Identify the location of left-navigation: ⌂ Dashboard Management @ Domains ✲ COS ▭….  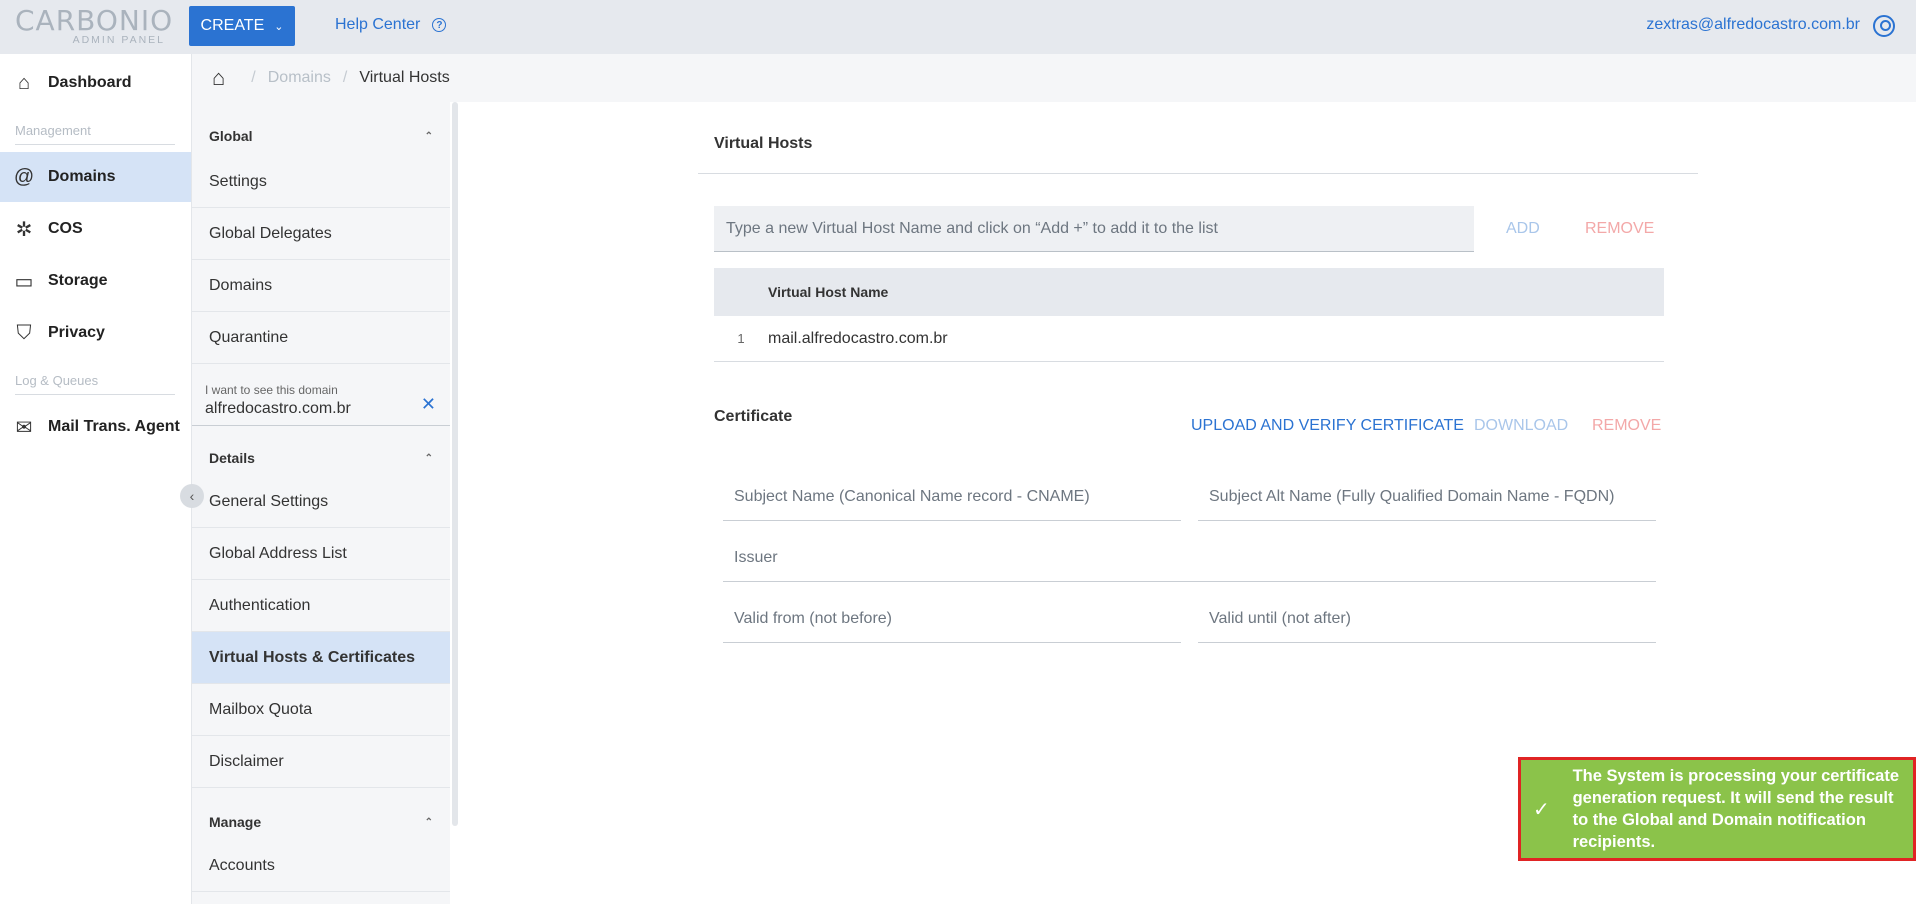
(96, 479).